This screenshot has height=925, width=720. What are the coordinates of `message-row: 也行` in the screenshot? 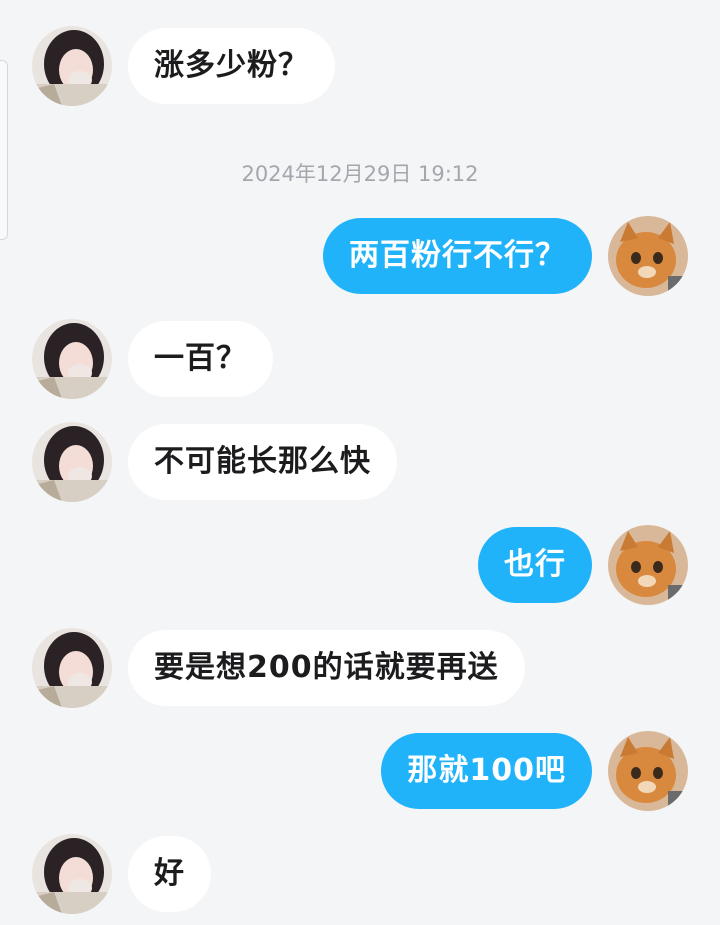 It's located at (360, 565).